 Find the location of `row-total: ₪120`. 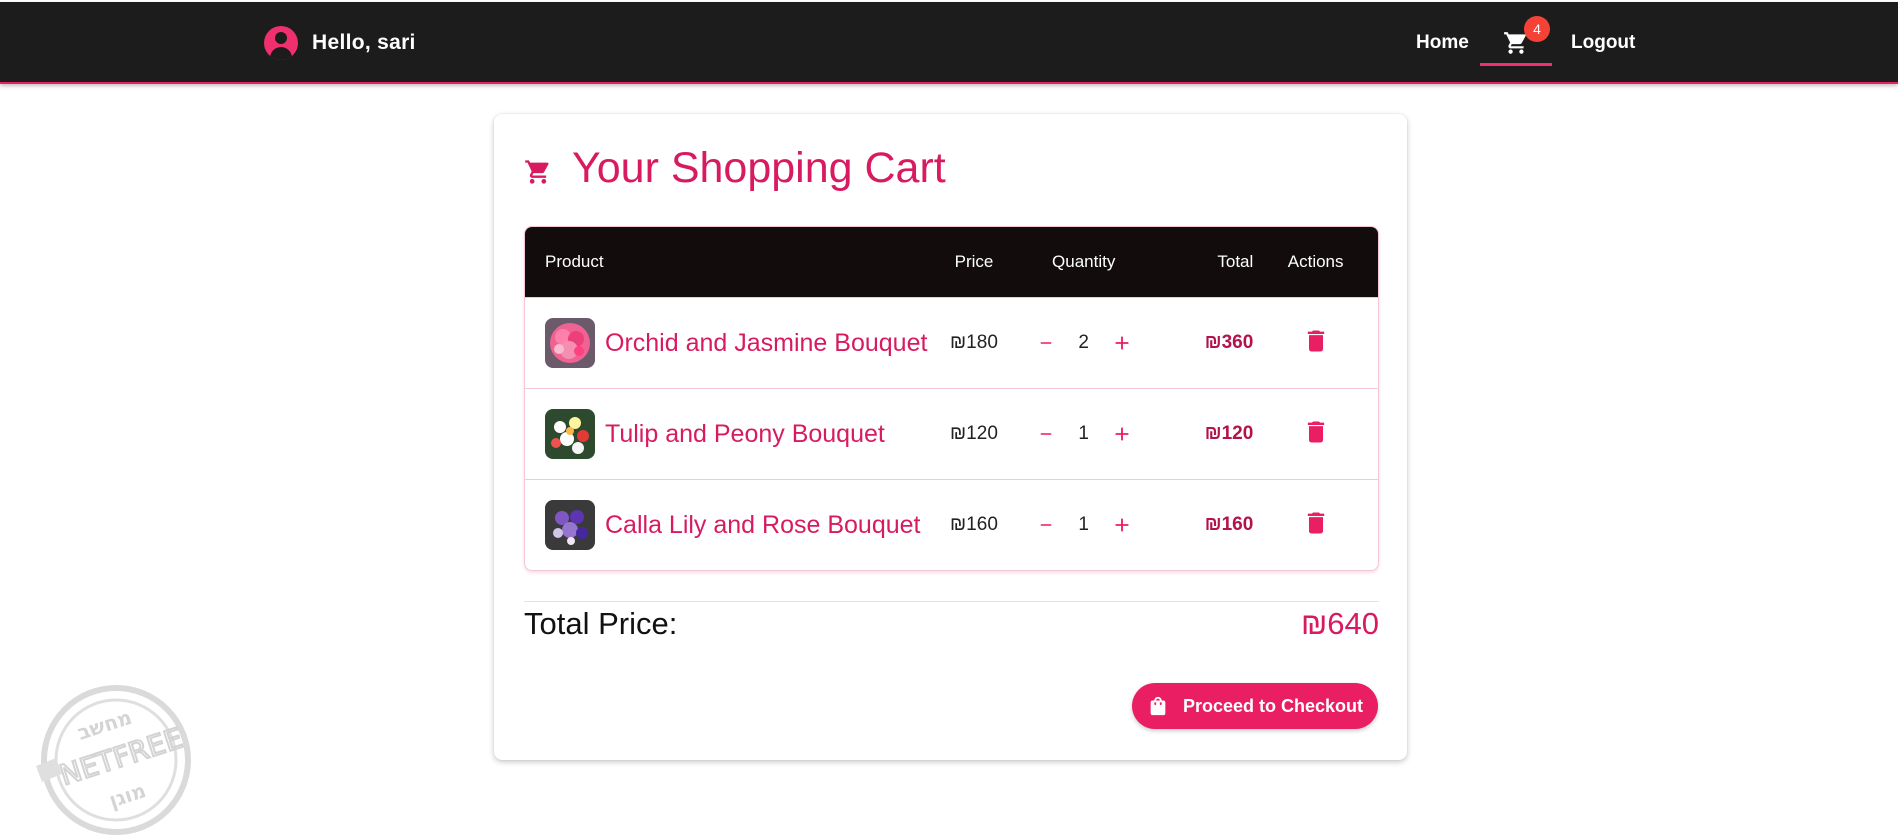

row-total: ₪120 is located at coordinates (1229, 433).